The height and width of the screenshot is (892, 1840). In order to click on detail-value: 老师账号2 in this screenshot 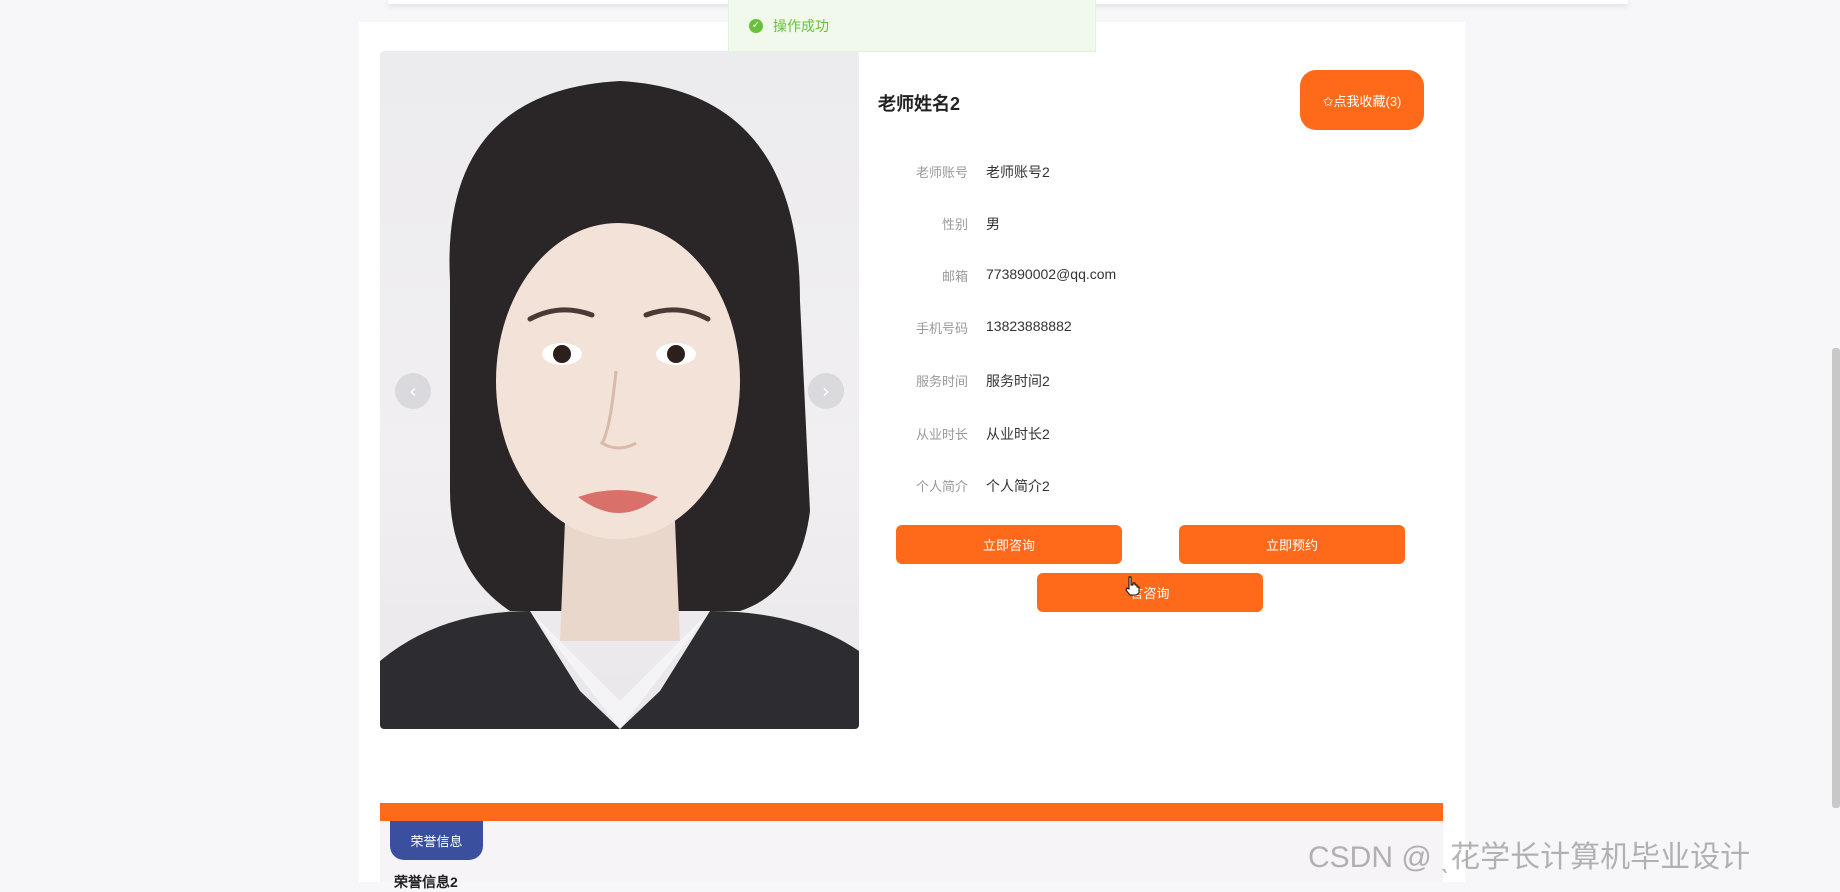, I will do `click(1018, 172)`.